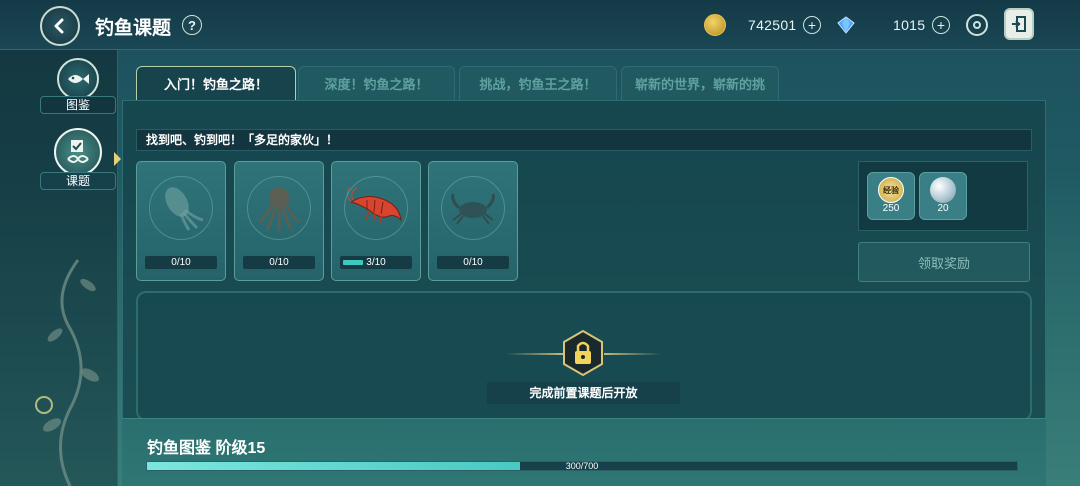 The height and width of the screenshot is (486, 1080). What do you see at coordinates (941, 25) in the screenshot?
I see `add-gems-button: +` at bounding box center [941, 25].